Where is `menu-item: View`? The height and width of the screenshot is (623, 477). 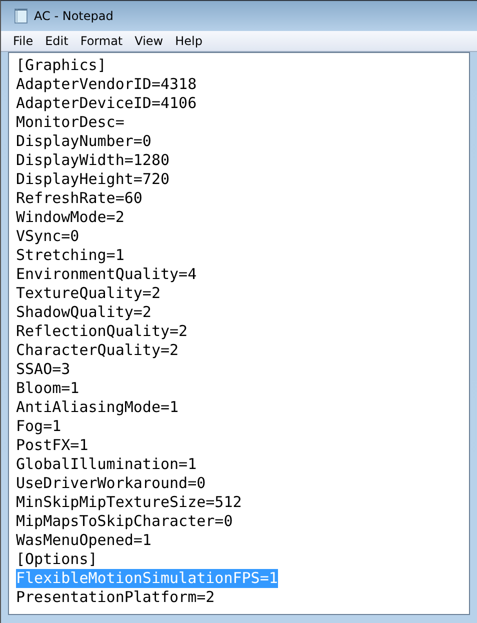
menu-item: View is located at coordinates (149, 41).